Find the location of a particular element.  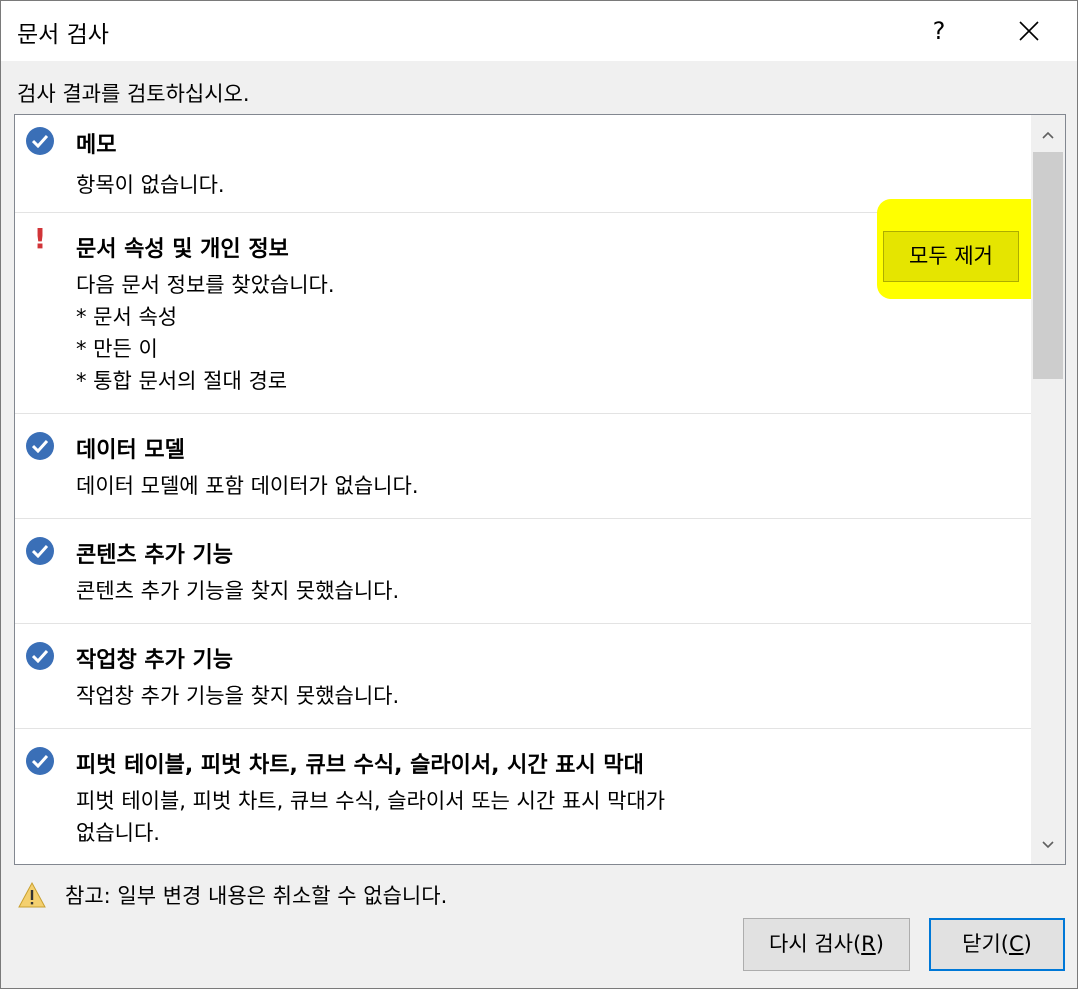

scroll-thumb is located at coordinates (1048, 265).